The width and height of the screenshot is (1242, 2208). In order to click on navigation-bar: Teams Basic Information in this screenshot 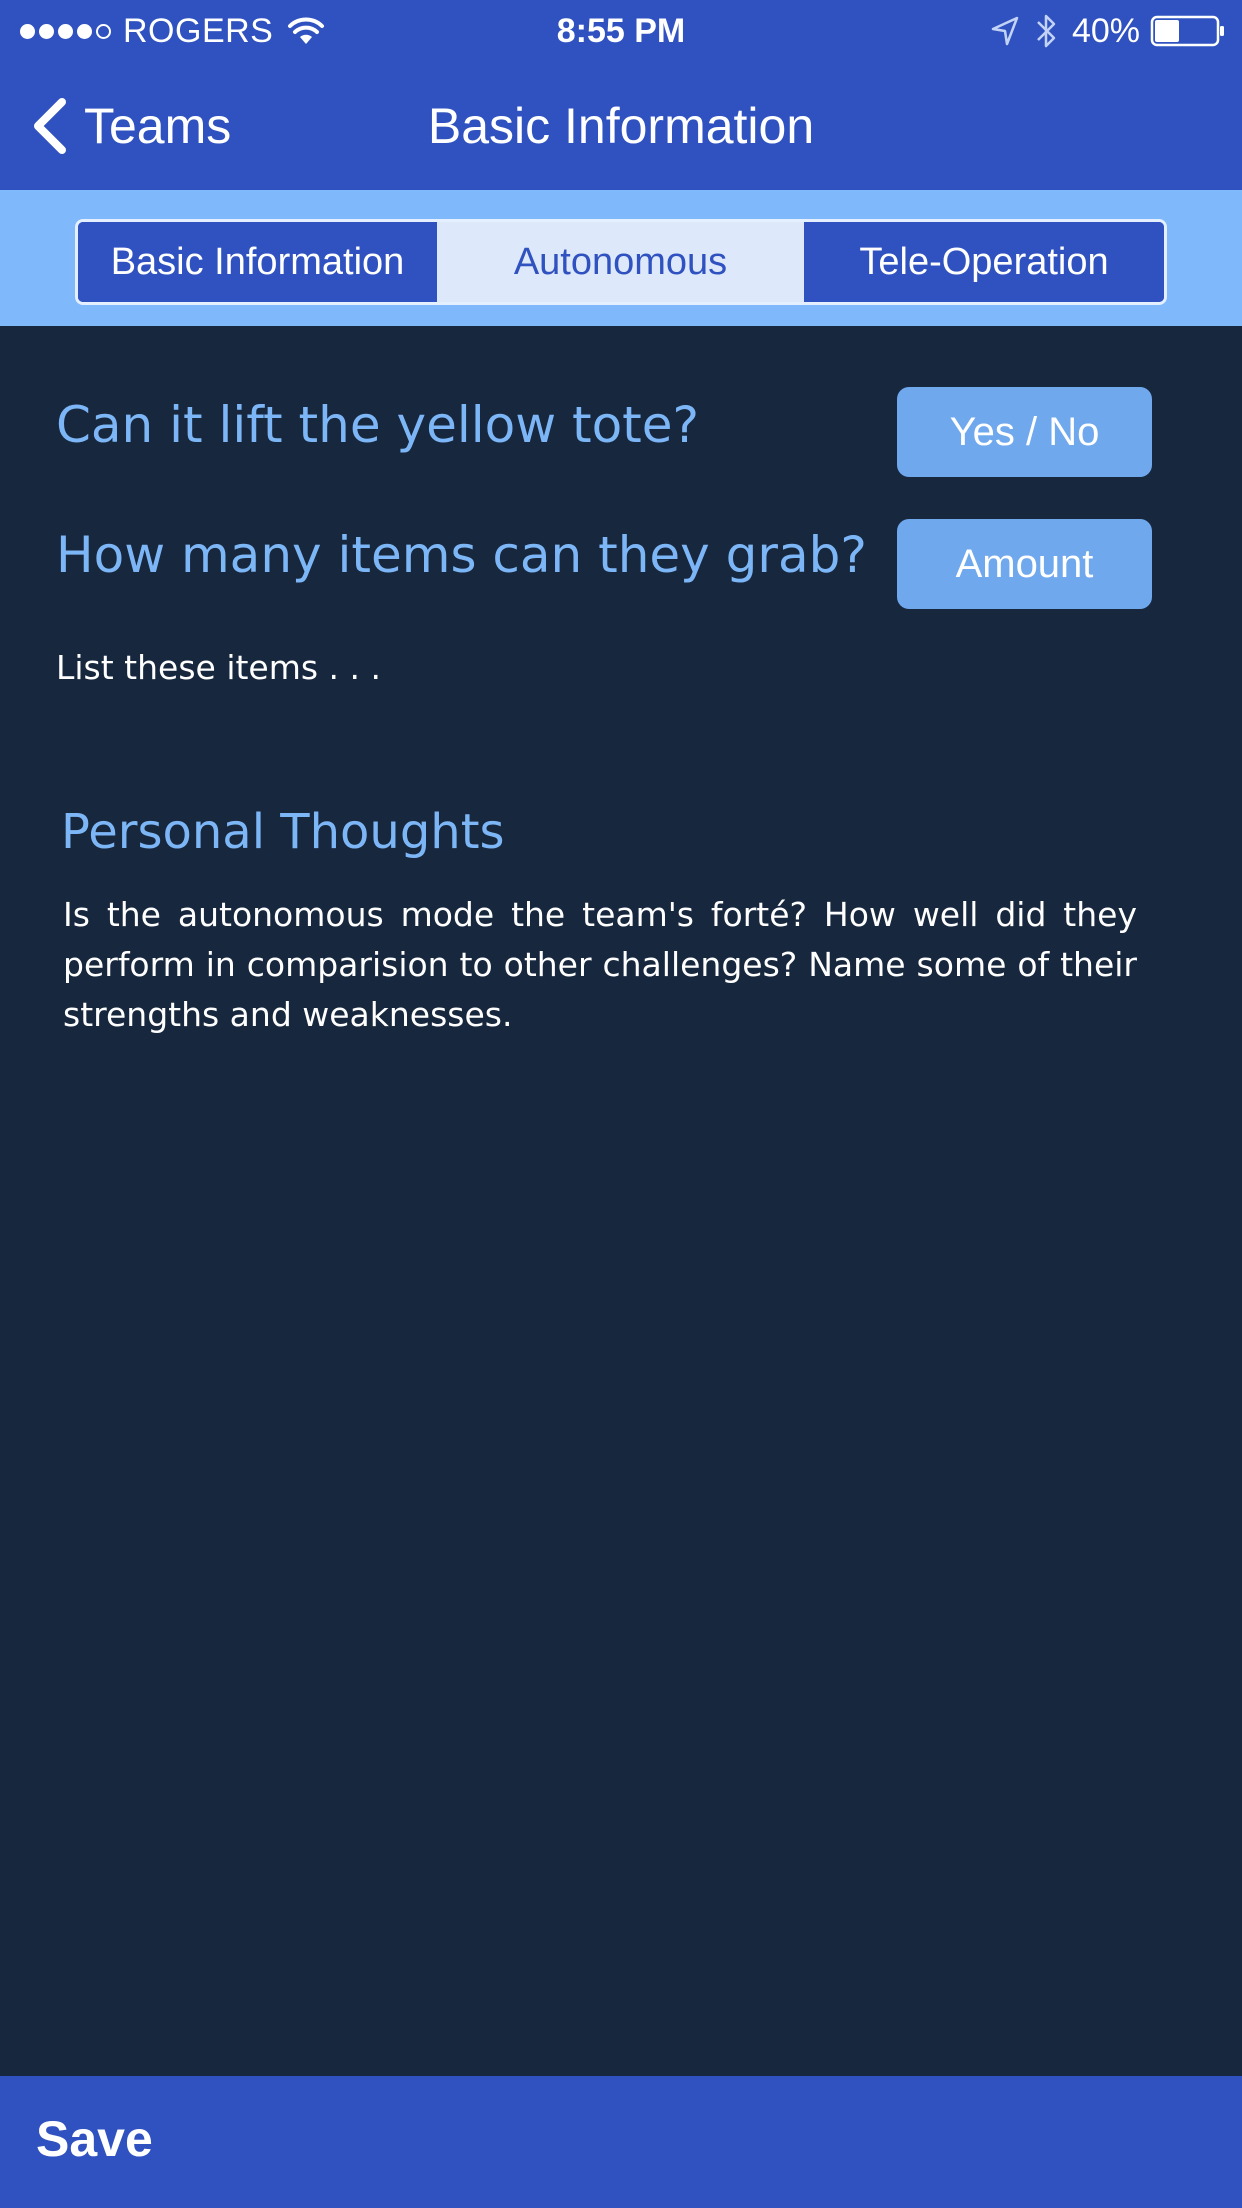, I will do `click(621, 126)`.